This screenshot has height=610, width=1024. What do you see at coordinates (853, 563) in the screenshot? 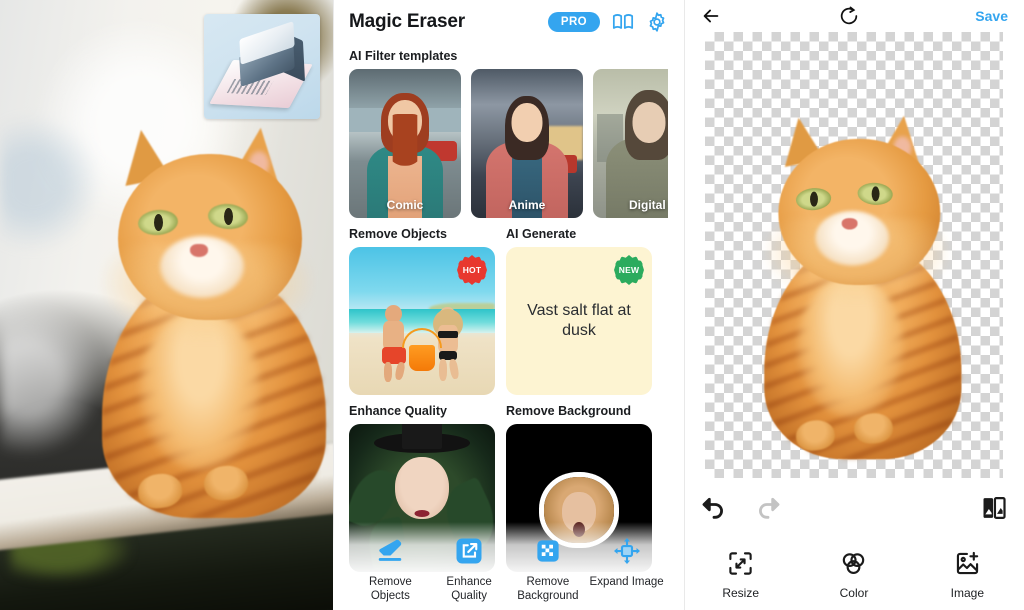
I see `color-circles-icon` at bounding box center [853, 563].